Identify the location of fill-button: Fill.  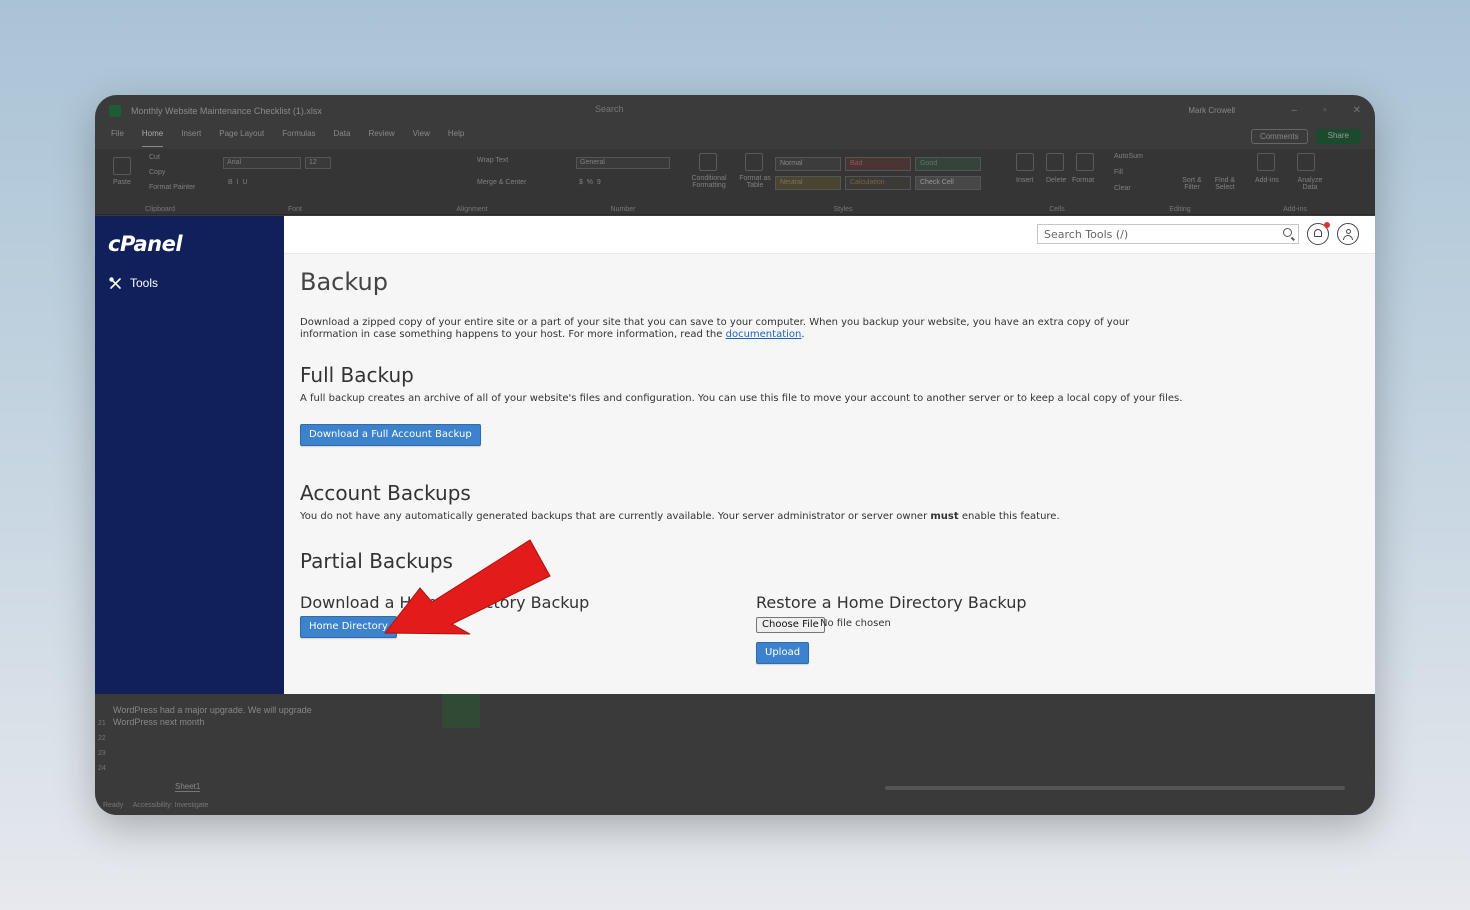
(1118, 172).